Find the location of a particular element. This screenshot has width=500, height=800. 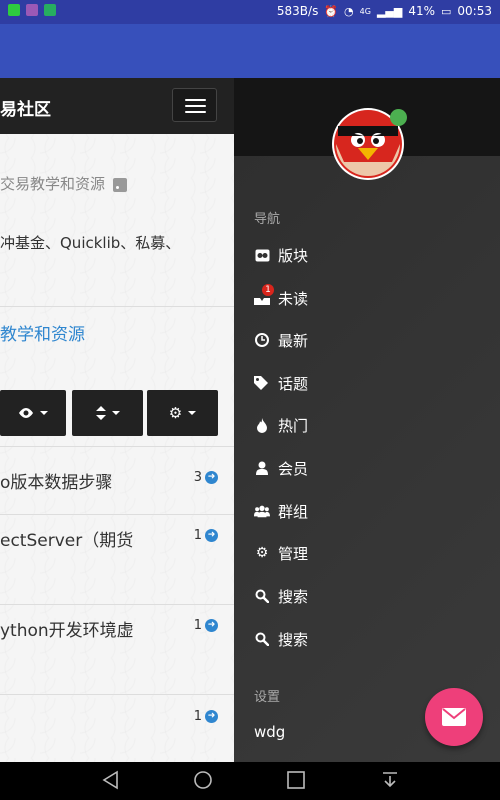

hamburger-menu-button is located at coordinates (194, 105).